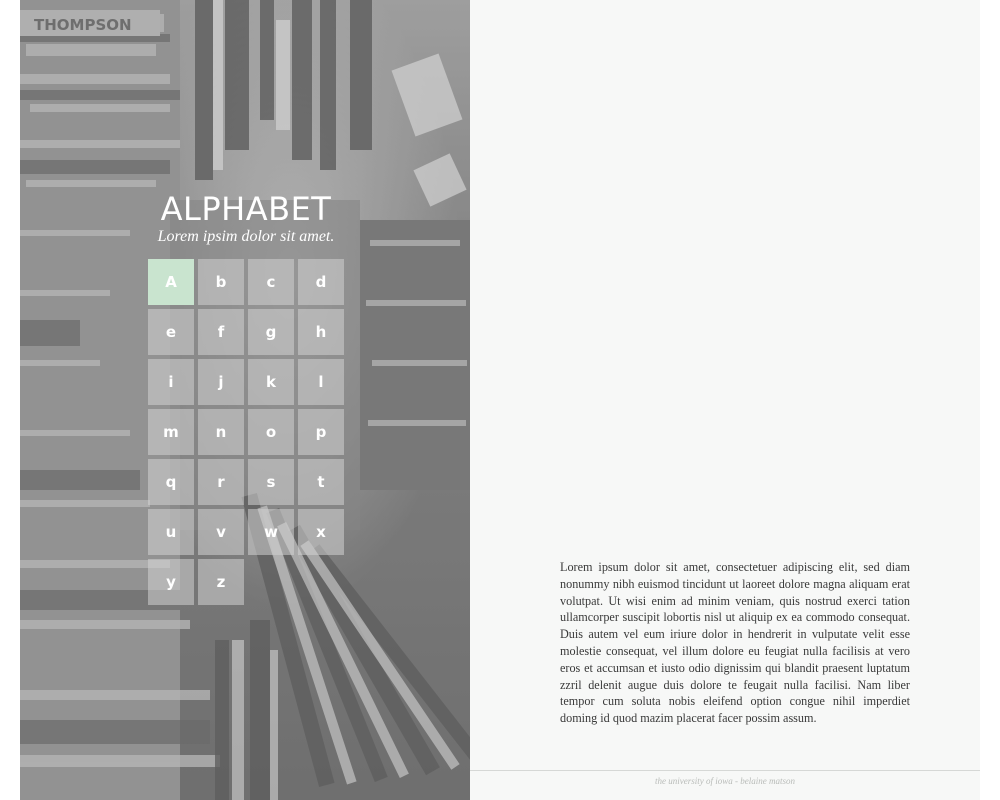 This screenshot has width=1000, height=800. What do you see at coordinates (271, 432) in the screenshot?
I see `letter-tile-o: o` at bounding box center [271, 432].